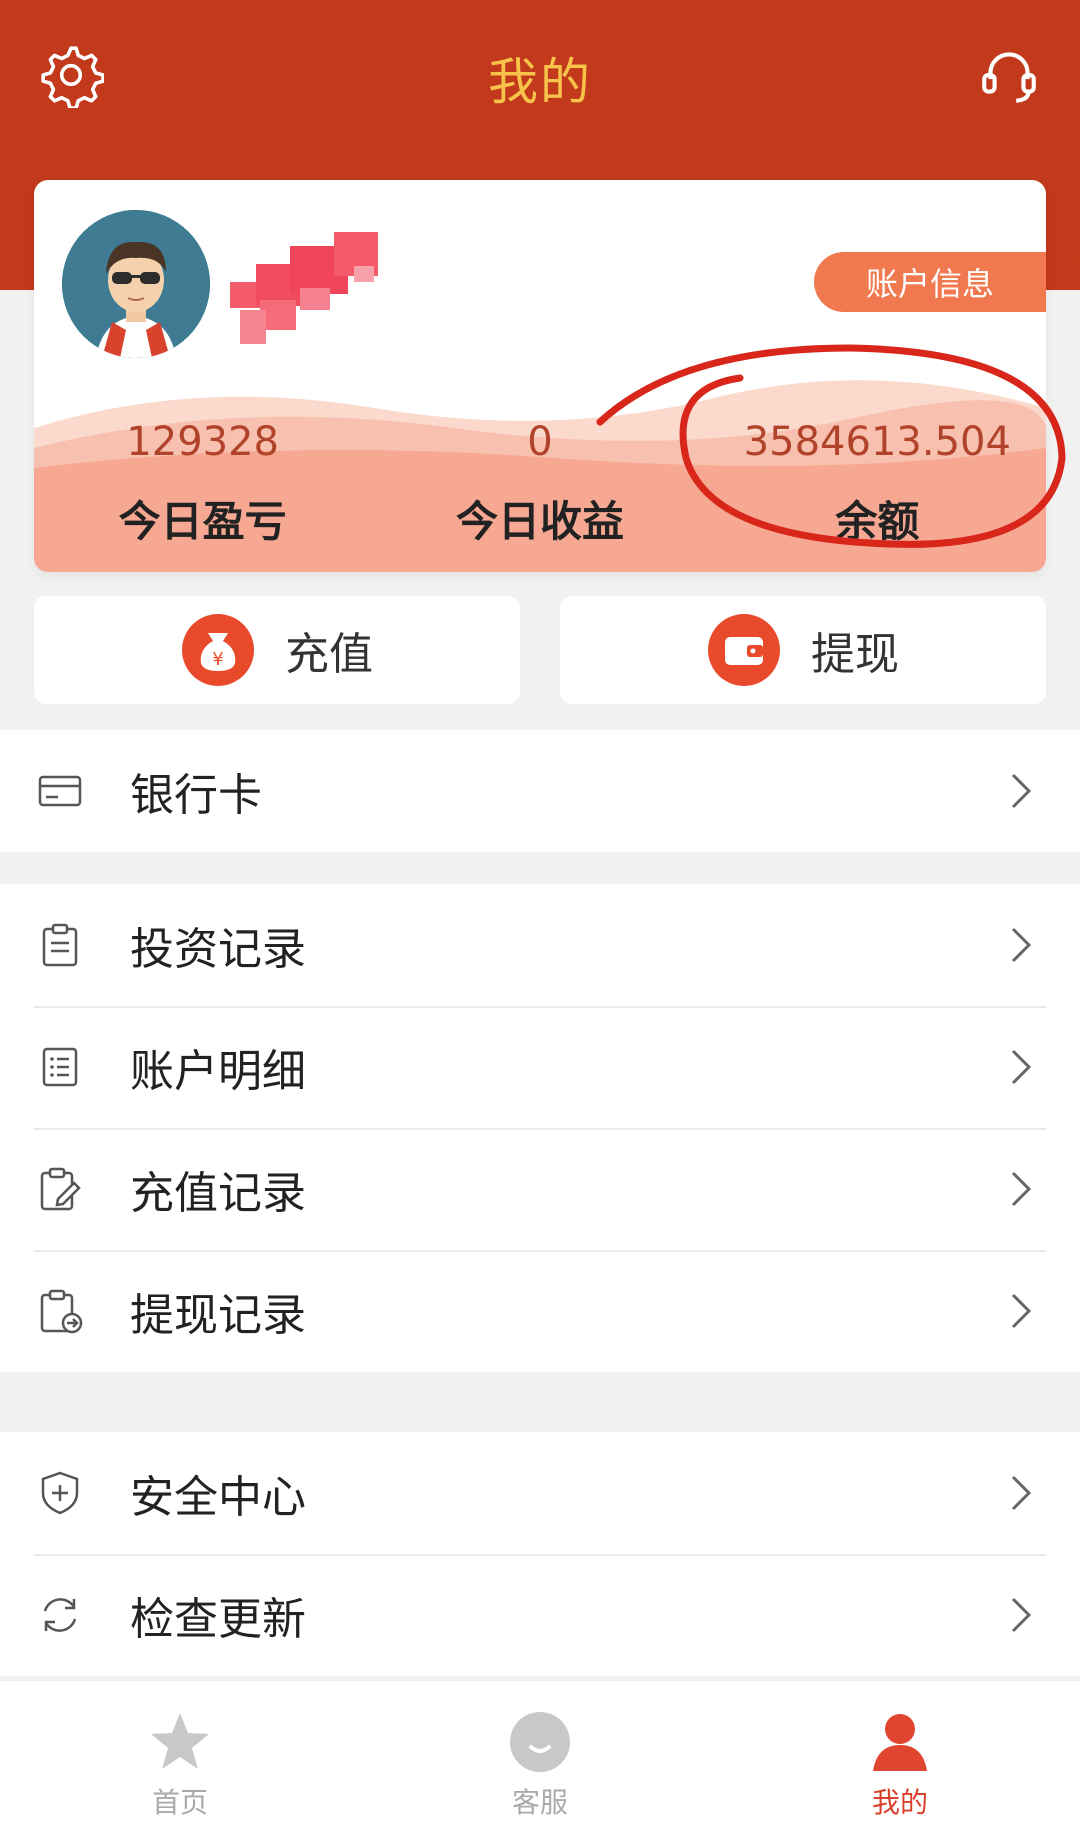 Image resolution: width=1080 pixels, height=1840 pixels. Describe the element at coordinates (539, 1802) in the screenshot. I see `tab-label: 客服` at that location.